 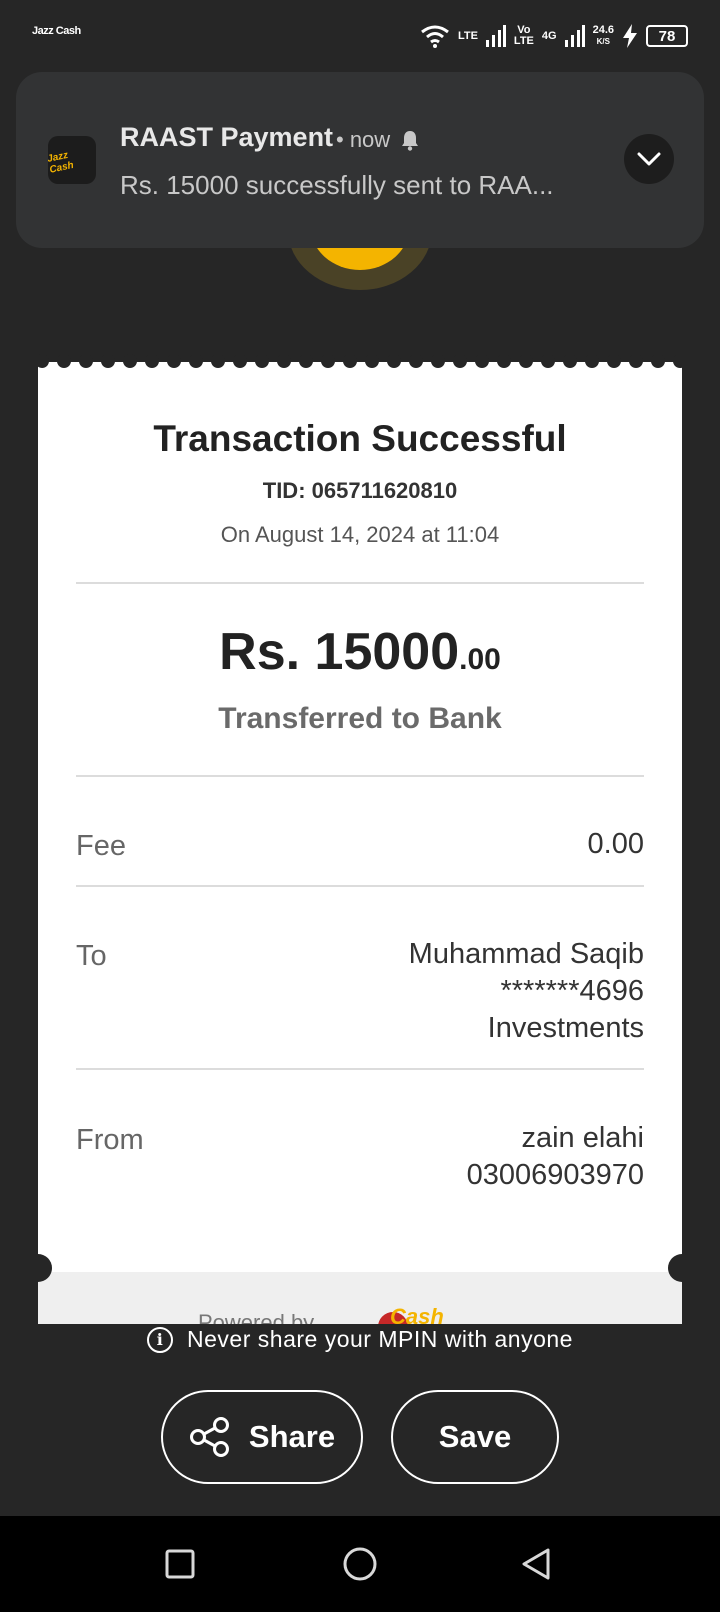 What do you see at coordinates (360, 1298) in the screenshot?
I see `receipt-footer: Powered by Cash` at bounding box center [360, 1298].